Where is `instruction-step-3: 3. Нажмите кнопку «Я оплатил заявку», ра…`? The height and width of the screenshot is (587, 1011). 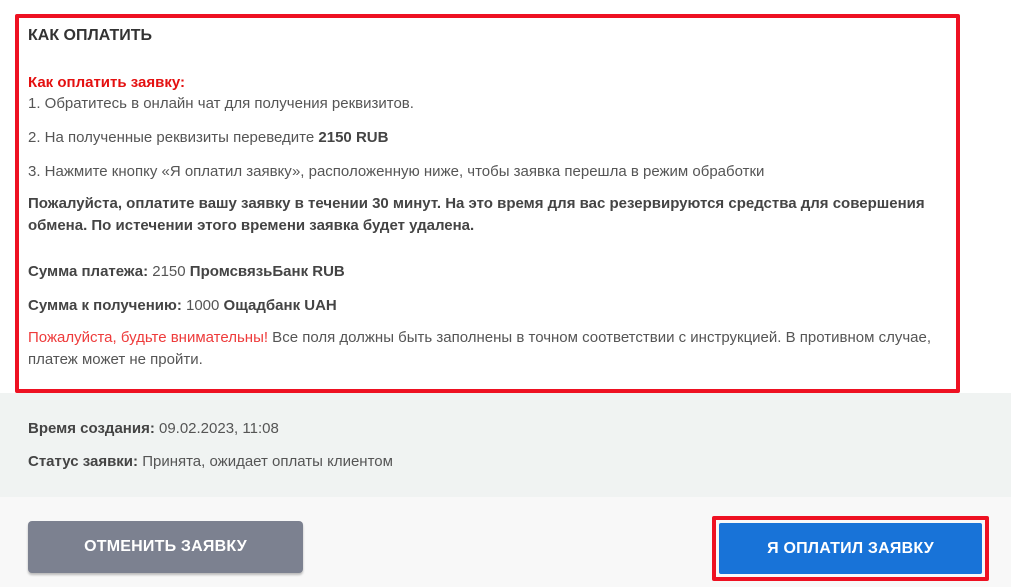 instruction-step-3: 3. Нажмите кнопку «Я оплатил заявку», ра… is located at coordinates (396, 171).